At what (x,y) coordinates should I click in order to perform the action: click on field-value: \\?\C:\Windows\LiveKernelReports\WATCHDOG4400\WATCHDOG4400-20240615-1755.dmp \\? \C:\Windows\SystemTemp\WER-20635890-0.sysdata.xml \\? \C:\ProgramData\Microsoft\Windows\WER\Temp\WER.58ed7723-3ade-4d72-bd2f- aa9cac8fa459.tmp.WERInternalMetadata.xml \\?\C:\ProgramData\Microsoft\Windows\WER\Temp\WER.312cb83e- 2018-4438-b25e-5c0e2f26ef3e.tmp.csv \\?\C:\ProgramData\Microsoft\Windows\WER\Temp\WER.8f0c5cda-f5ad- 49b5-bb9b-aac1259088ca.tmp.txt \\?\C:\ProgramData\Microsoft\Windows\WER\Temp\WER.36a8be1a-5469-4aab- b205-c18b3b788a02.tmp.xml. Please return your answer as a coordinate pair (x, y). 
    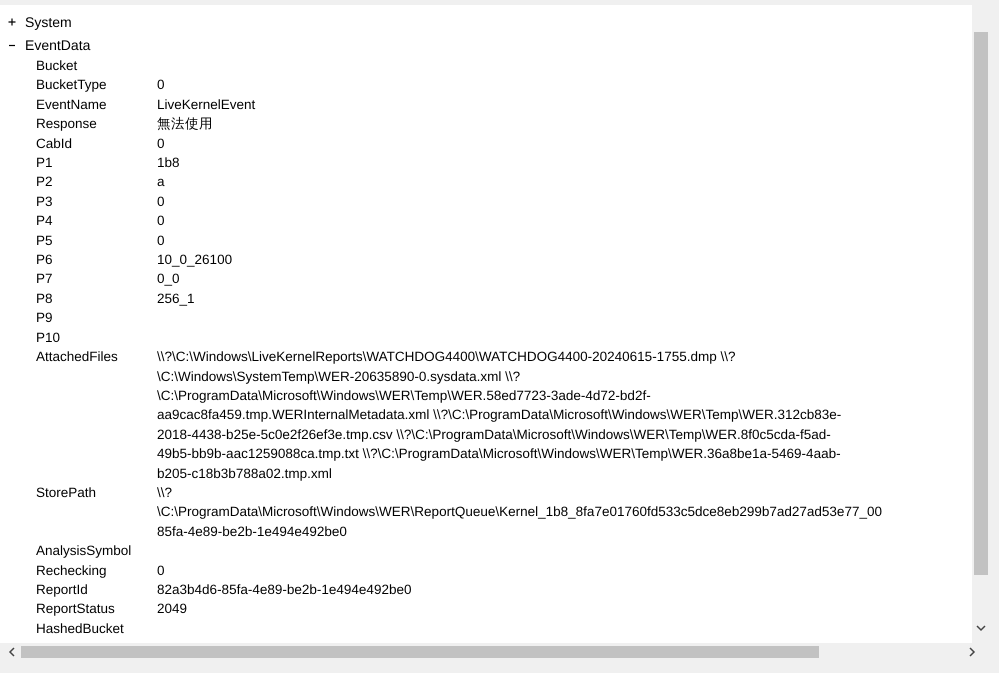
    Looking at the image, I should click on (499, 415).